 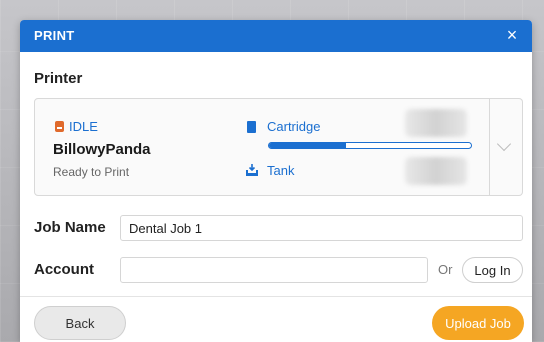 I want to click on printer-name: BillowyPanda, so click(x=102, y=149).